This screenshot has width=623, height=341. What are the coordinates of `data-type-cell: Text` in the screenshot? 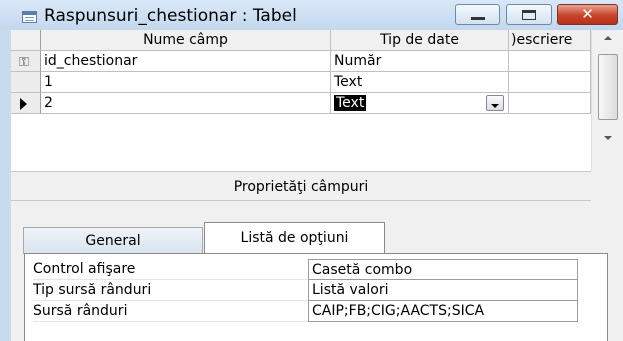 It's located at (420, 82).